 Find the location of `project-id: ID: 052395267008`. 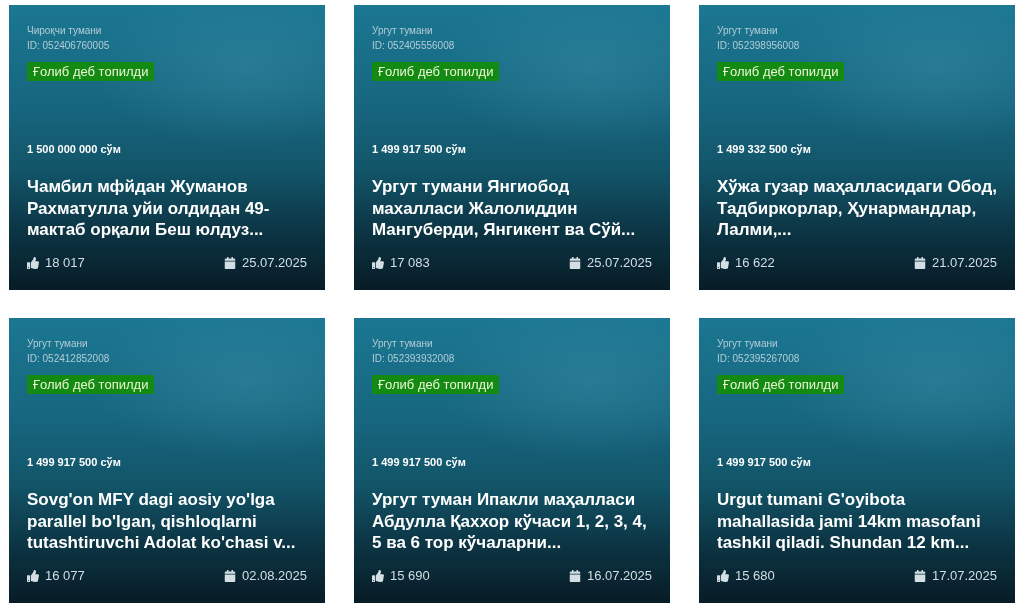

project-id: ID: 052395267008 is located at coordinates (759, 359).